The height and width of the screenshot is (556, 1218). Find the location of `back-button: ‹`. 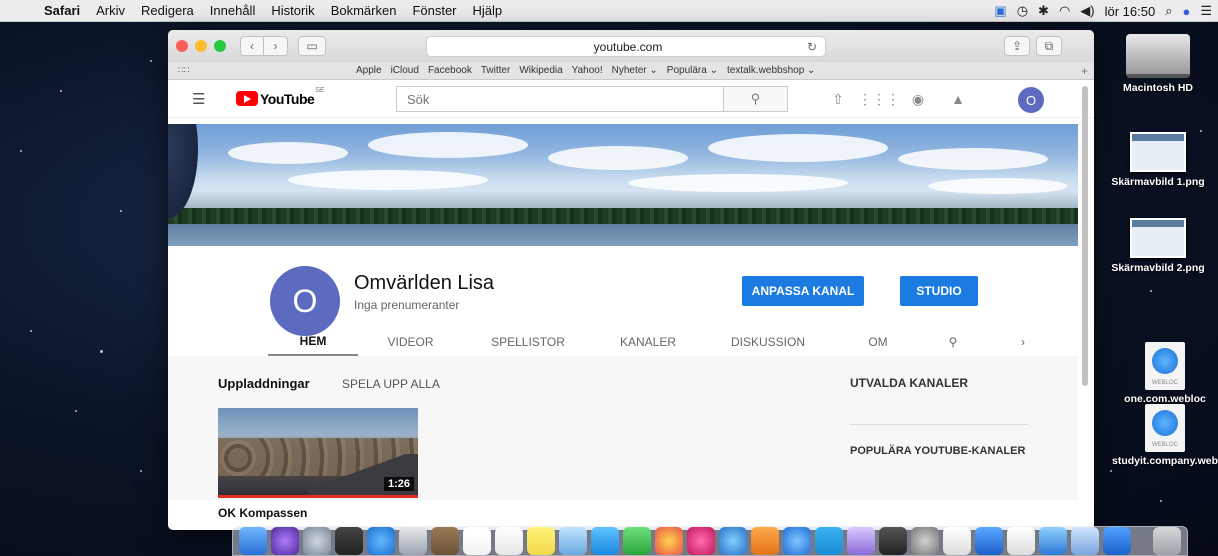

back-button: ‹ is located at coordinates (252, 46).